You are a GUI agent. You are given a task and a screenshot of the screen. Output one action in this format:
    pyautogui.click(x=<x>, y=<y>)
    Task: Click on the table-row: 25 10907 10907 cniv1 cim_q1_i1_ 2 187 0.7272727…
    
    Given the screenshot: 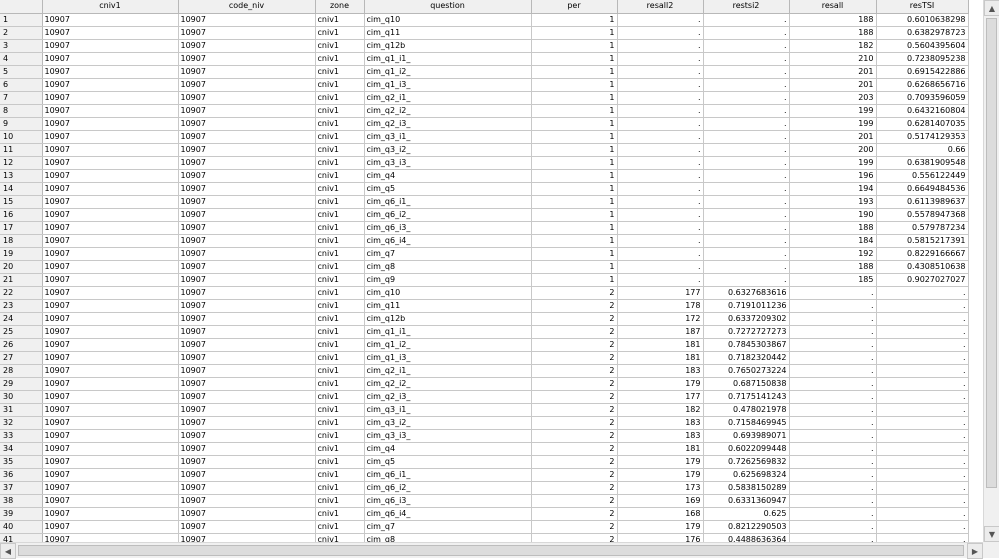 What is the action you would take?
    pyautogui.click(x=484, y=332)
    